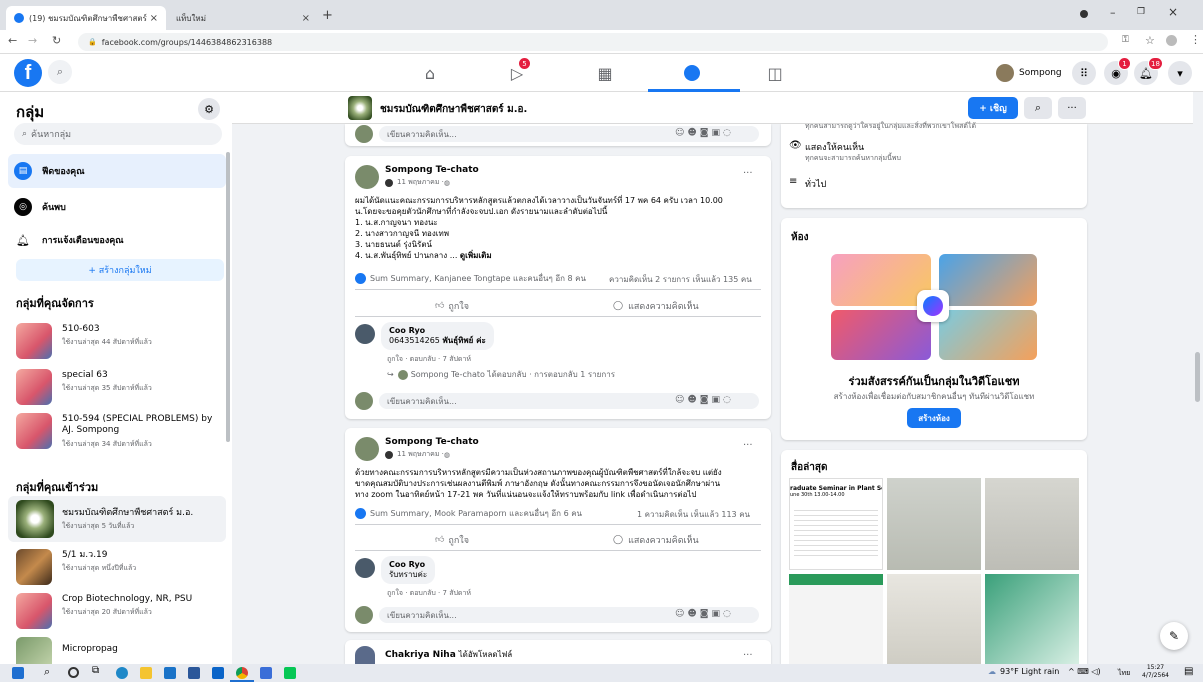 The height and width of the screenshot is (682, 1203). I want to click on word-icon, so click(194, 673).